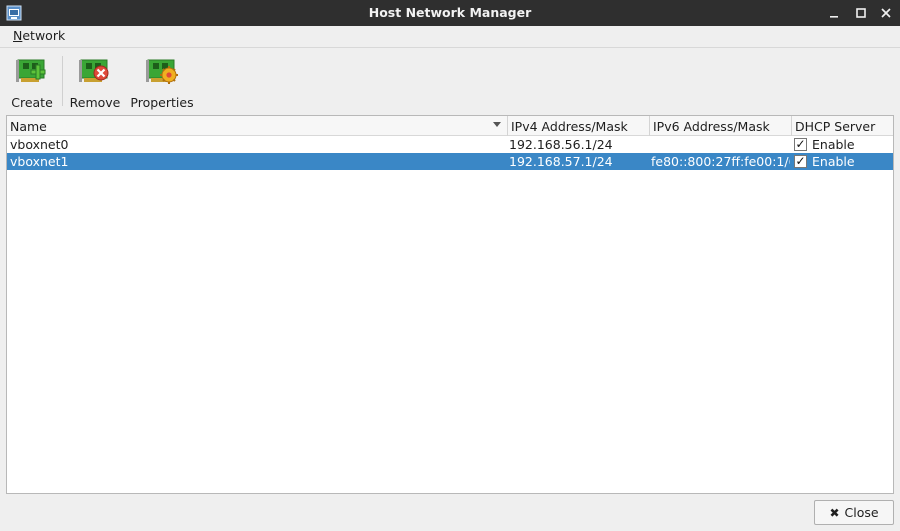 This screenshot has width=900, height=531. Describe the element at coordinates (861, 512) in the screenshot. I see `close-button-label: Close` at that location.